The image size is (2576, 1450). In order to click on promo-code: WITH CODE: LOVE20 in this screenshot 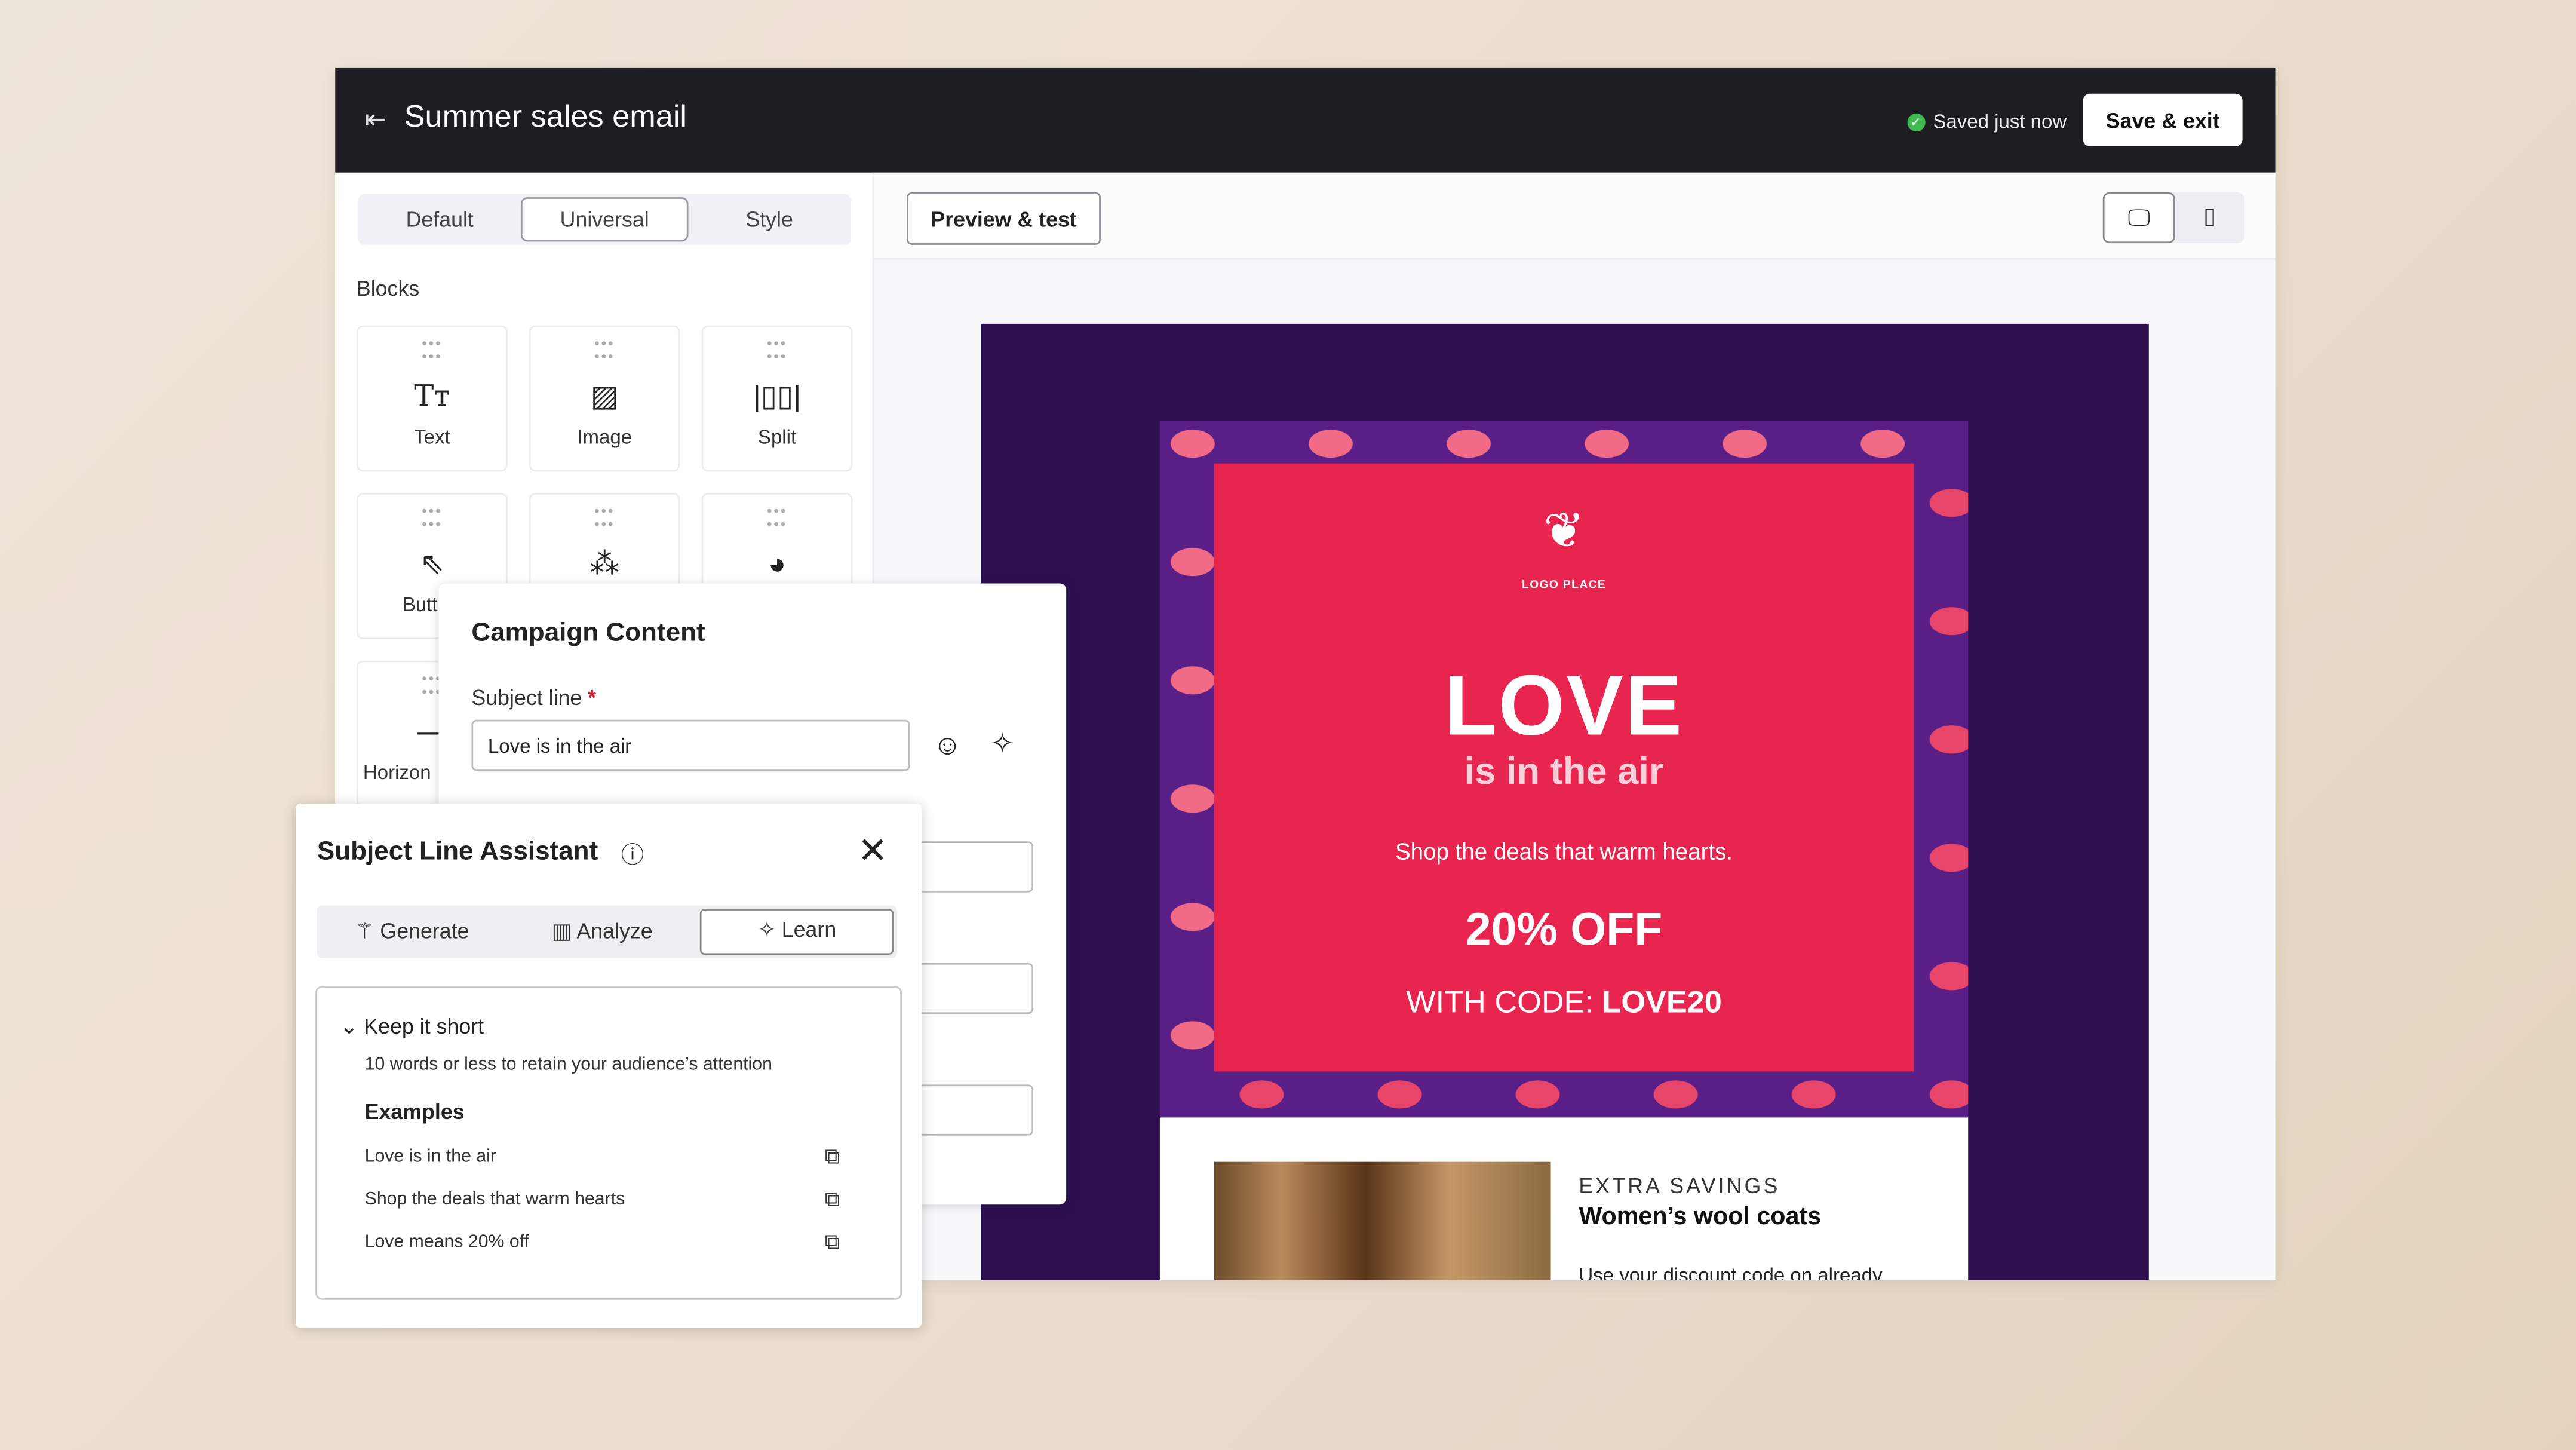, I will do `click(1564, 1004)`.